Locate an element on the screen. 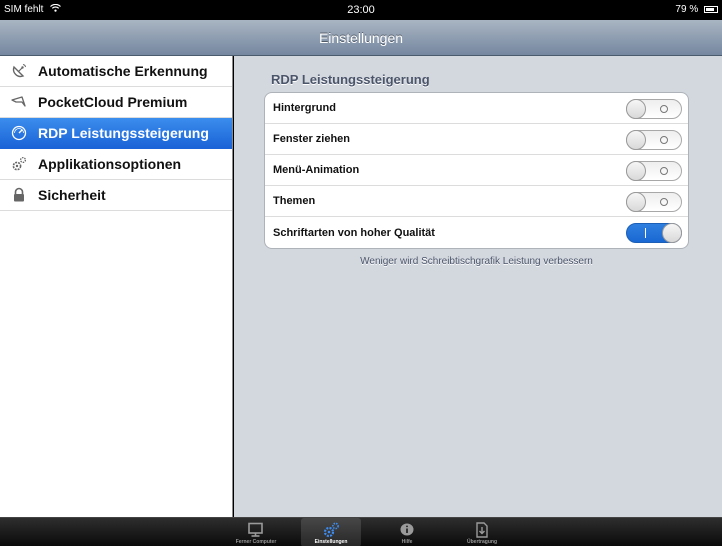  menu-animation-toggle is located at coordinates (654, 171).